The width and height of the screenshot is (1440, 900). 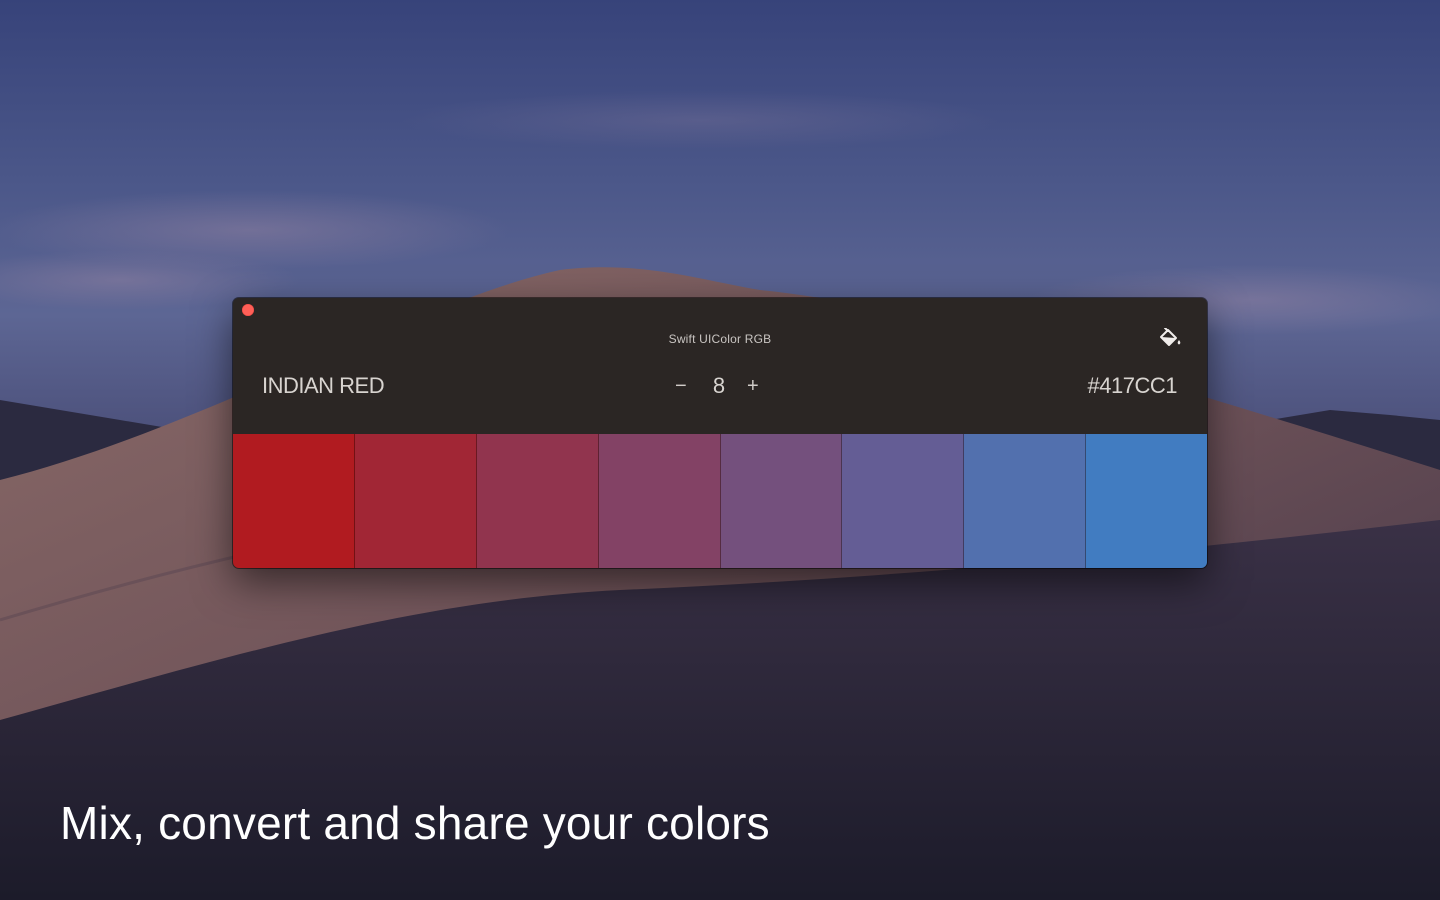 I want to click on hex-value-label: #417CC1, so click(x=1133, y=386).